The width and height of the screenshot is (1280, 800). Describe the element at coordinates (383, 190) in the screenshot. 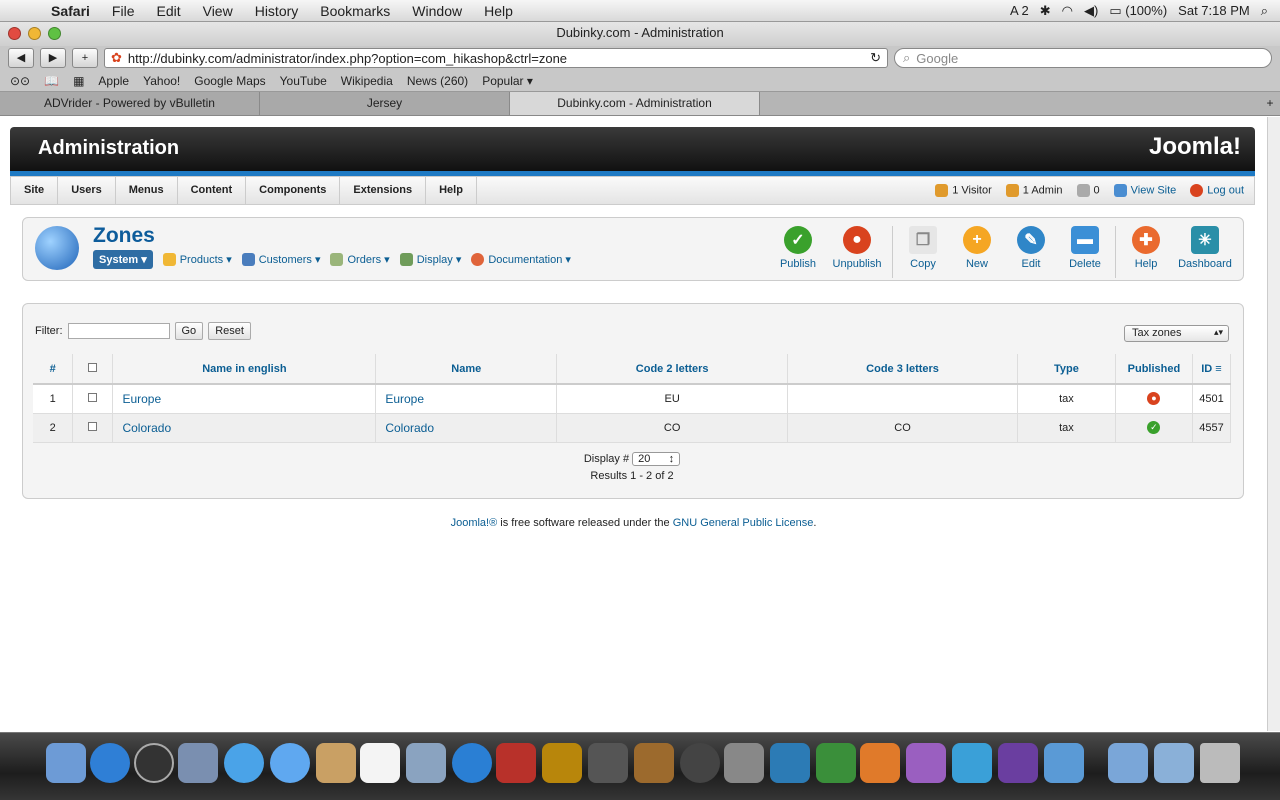

I see `menu-extensions: Extensions` at that location.